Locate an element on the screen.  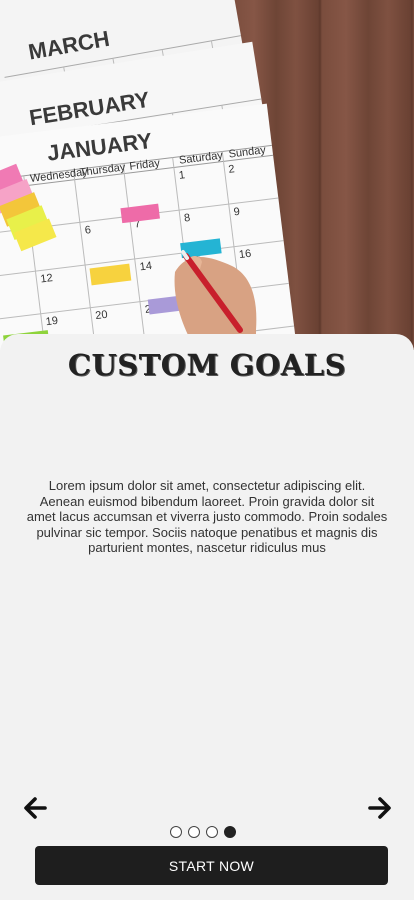
next-button is located at coordinates (379, 808).